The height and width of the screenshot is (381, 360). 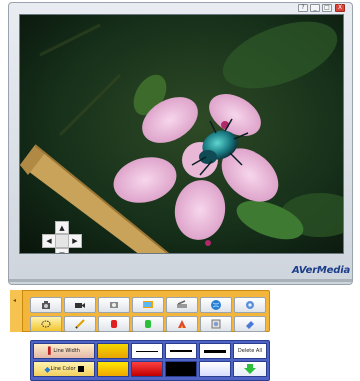 I want to click on delete-all-button: Delete All, so click(x=250, y=351).